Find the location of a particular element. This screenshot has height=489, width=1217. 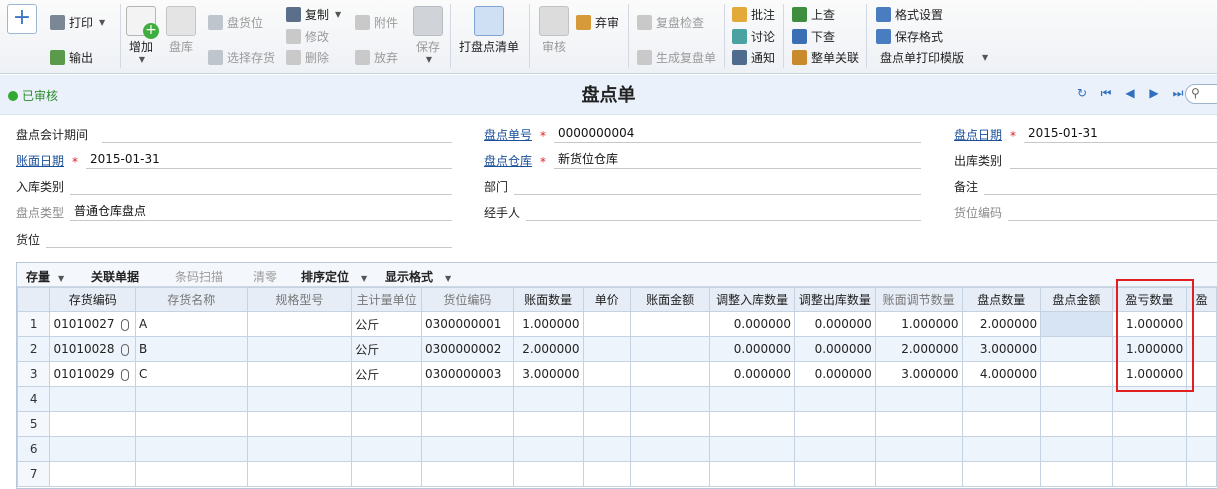

cell-name: A is located at coordinates (191, 324).